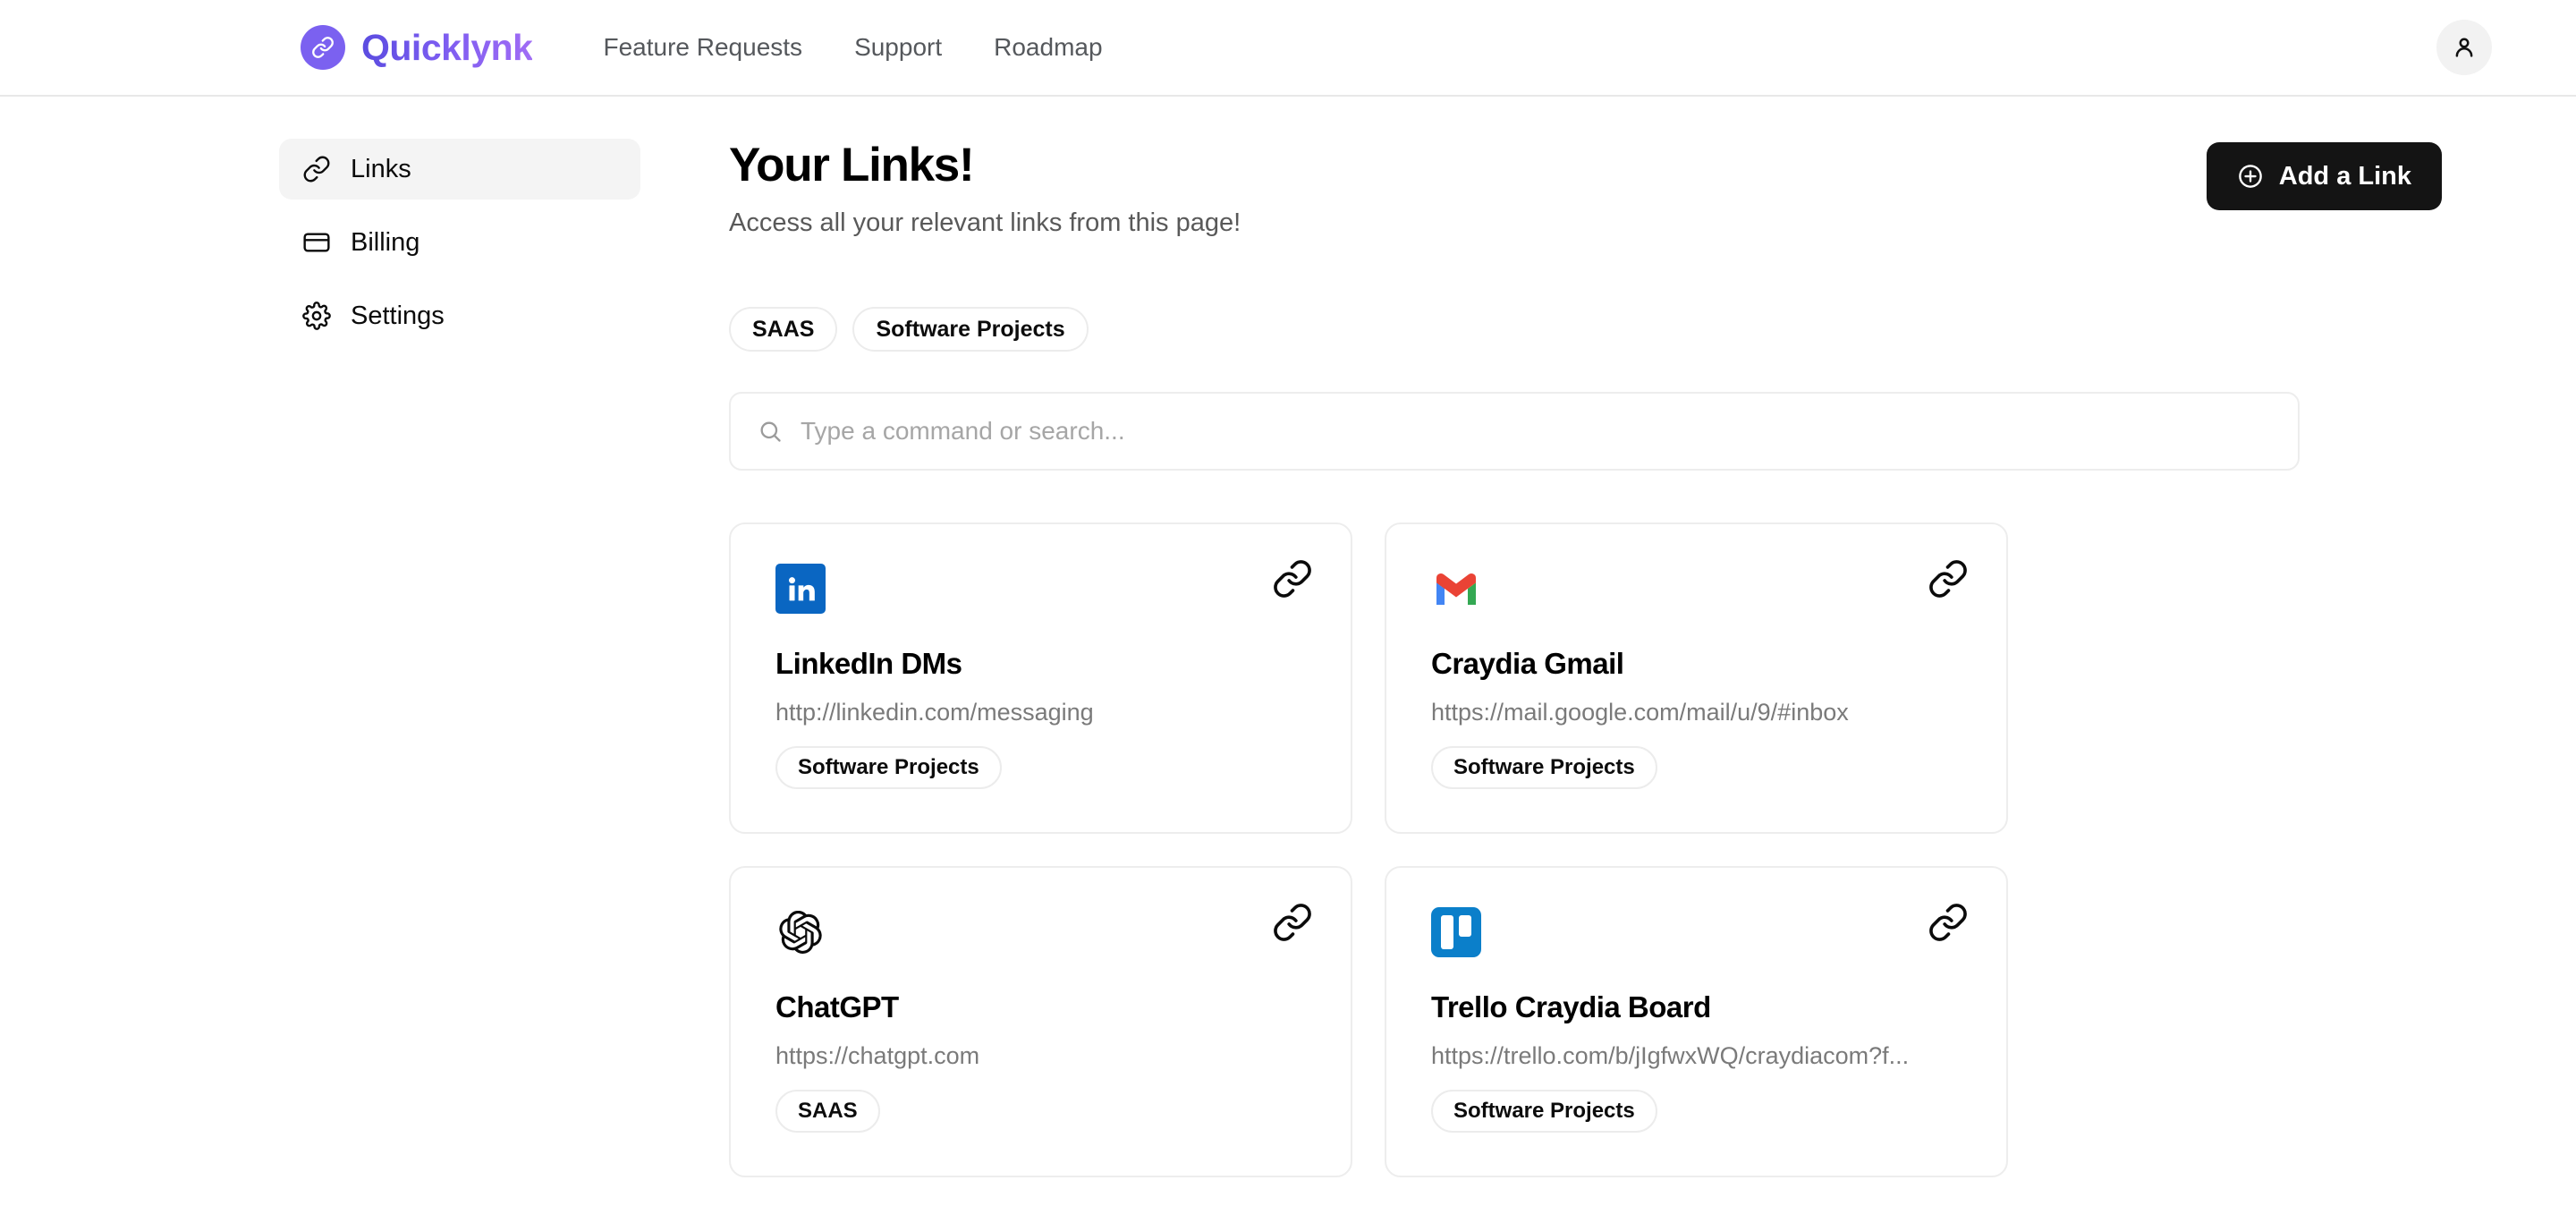 The image size is (2576, 1206). I want to click on nav-item-feature-requests: Feature Requests, so click(702, 47).